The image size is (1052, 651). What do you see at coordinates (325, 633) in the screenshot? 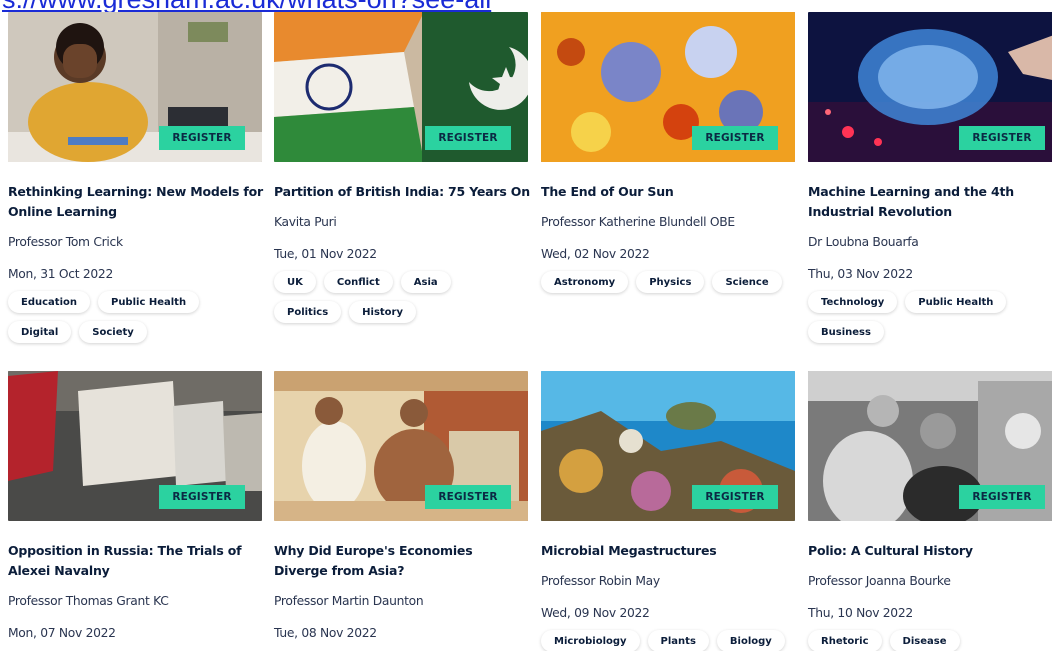
I see `event-date: Tue, 08 Nov 2022` at bounding box center [325, 633].